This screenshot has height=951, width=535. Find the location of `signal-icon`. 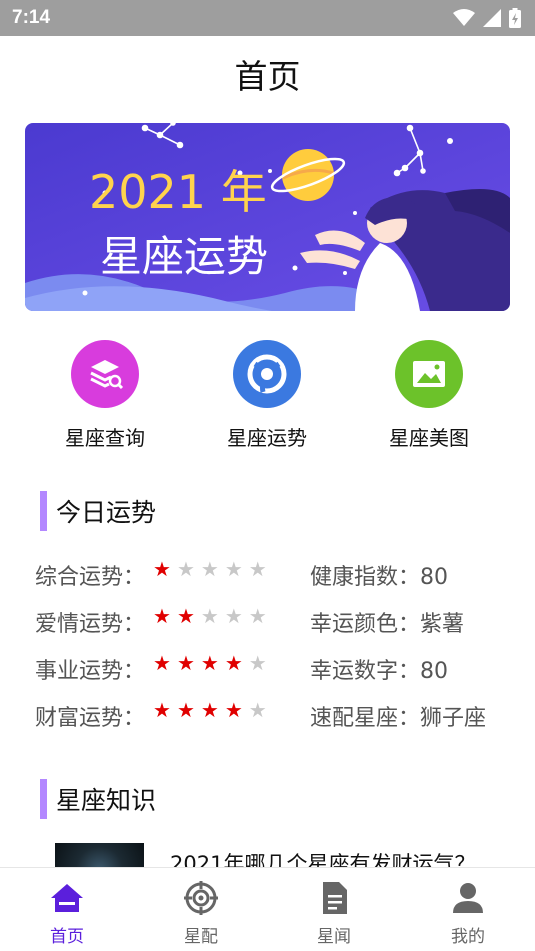

signal-icon is located at coordinates (492, 18).